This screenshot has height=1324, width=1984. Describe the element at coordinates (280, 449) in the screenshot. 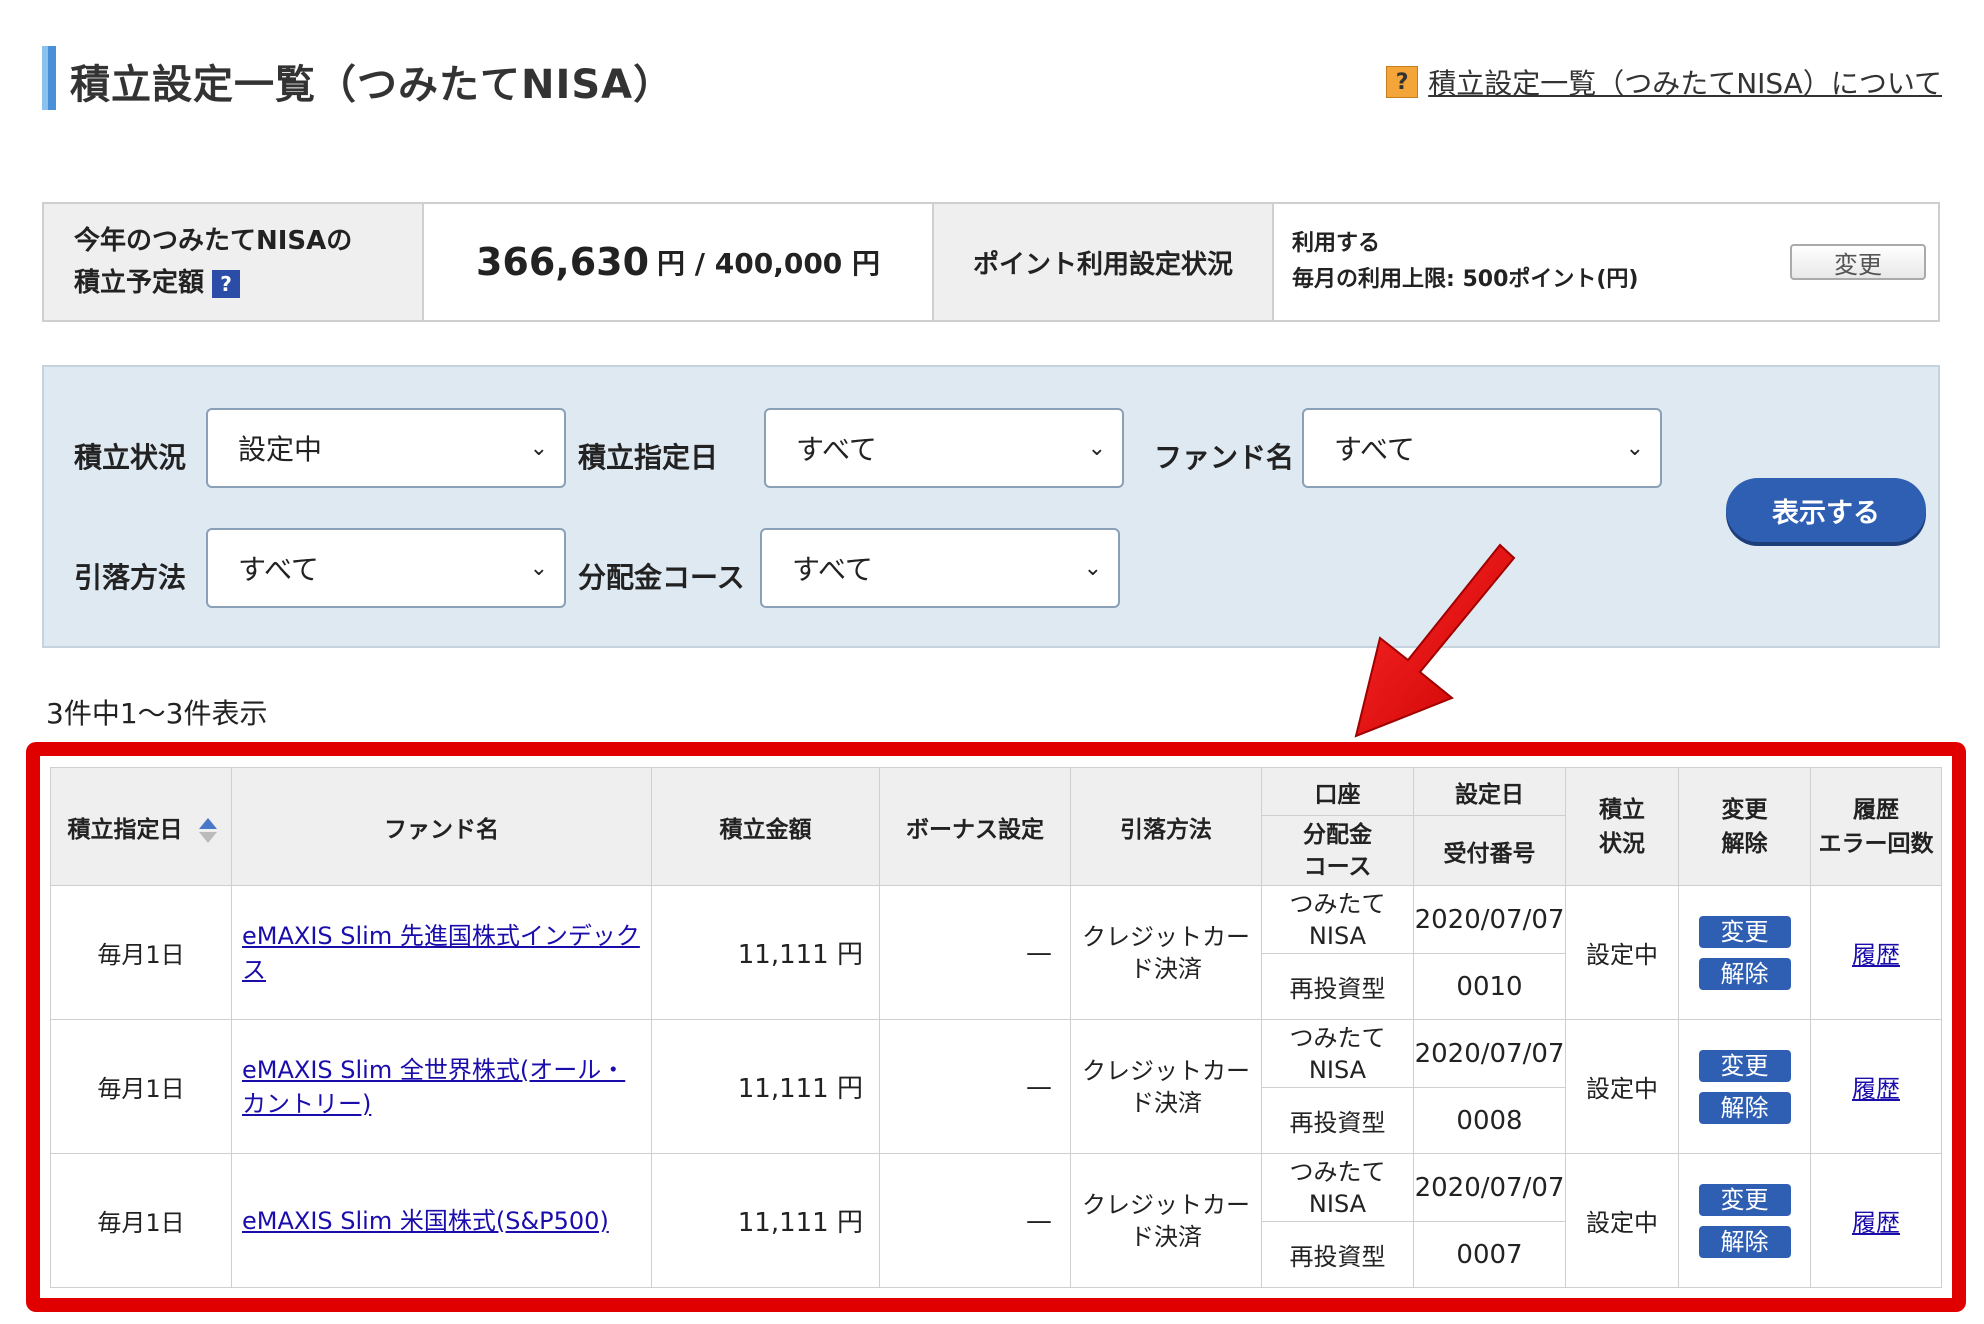

I see `status-filter-value: 設定中` at that location.